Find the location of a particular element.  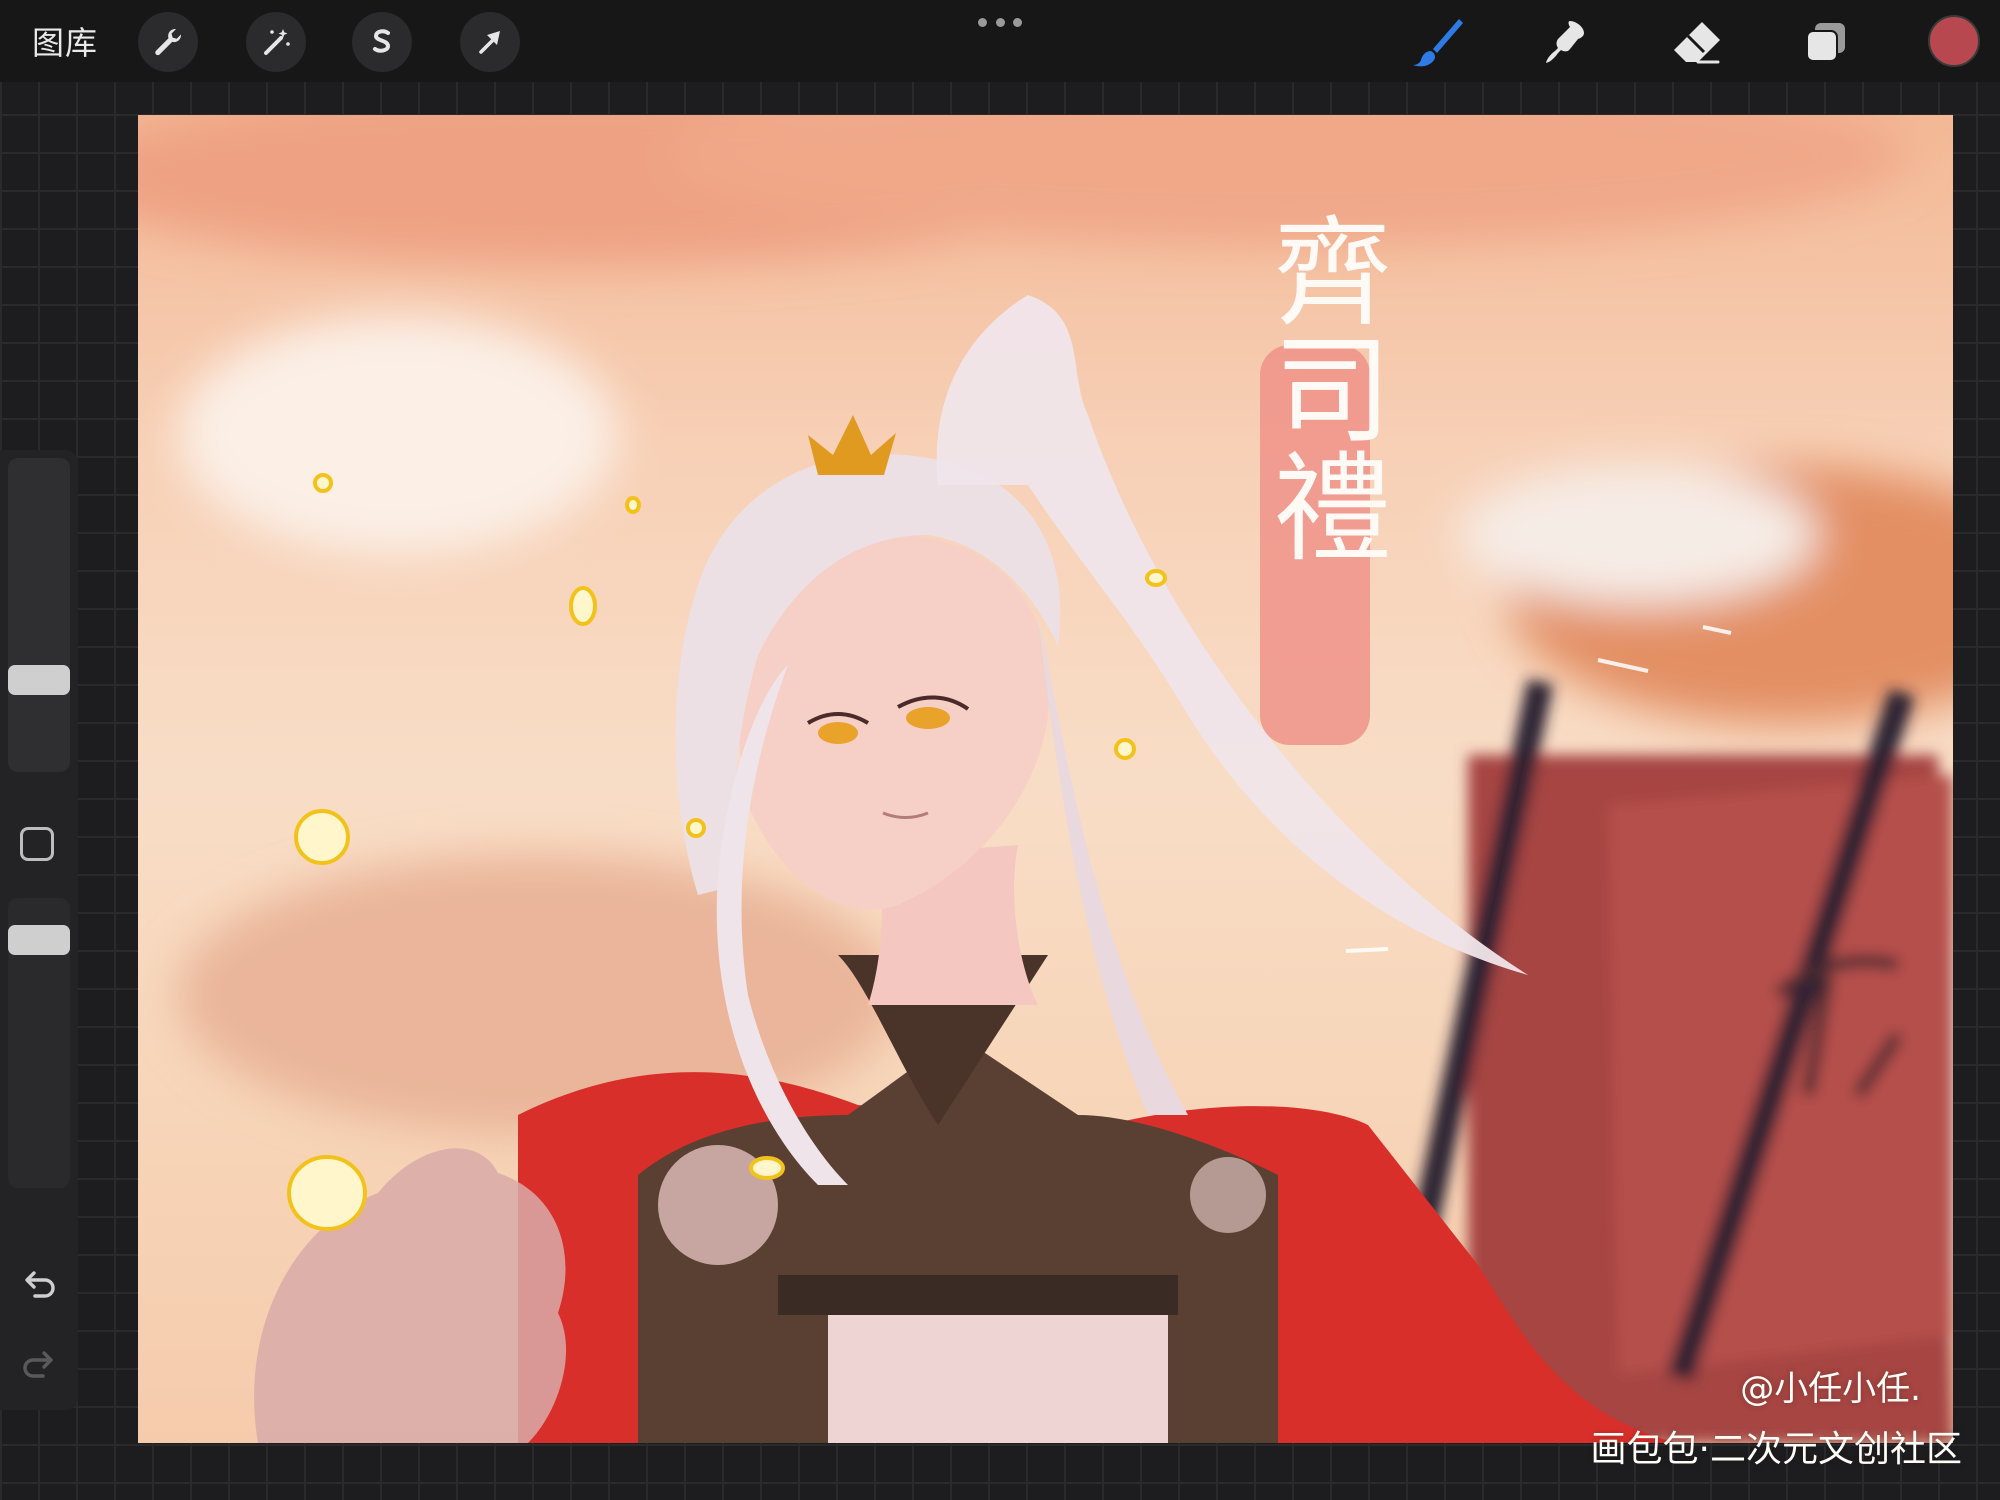

actions-button is located at coordinates (168, 42).